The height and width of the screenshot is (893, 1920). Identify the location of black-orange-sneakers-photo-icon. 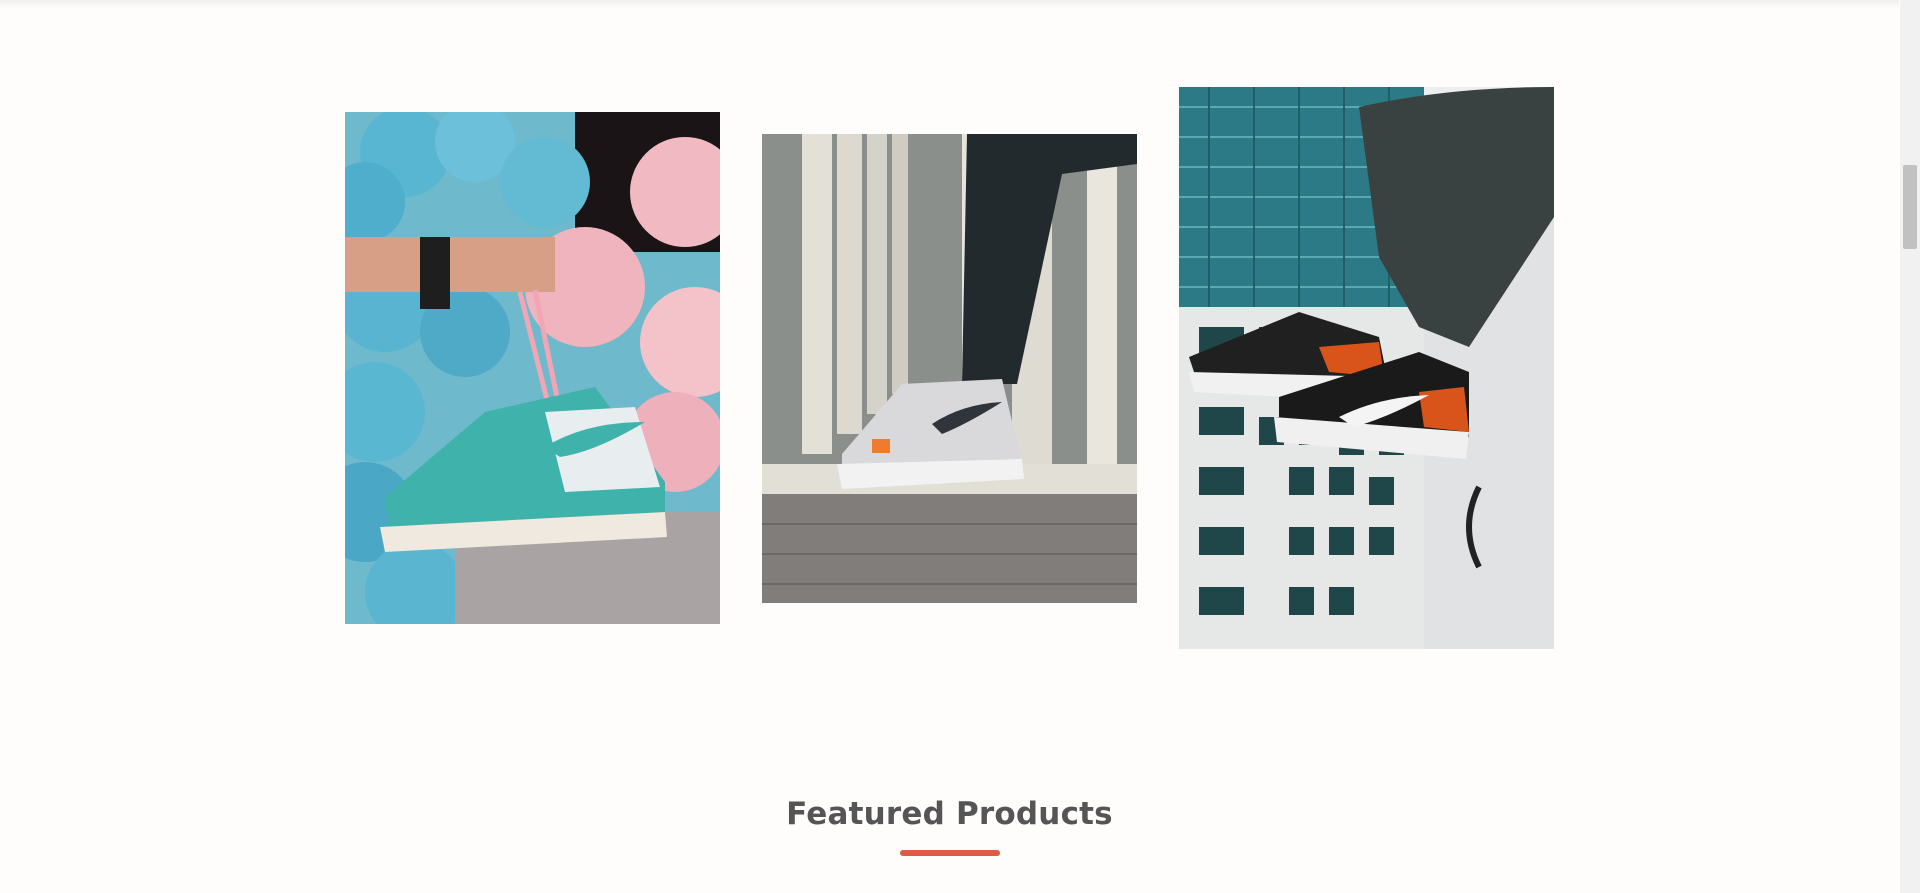
(1366, 368).